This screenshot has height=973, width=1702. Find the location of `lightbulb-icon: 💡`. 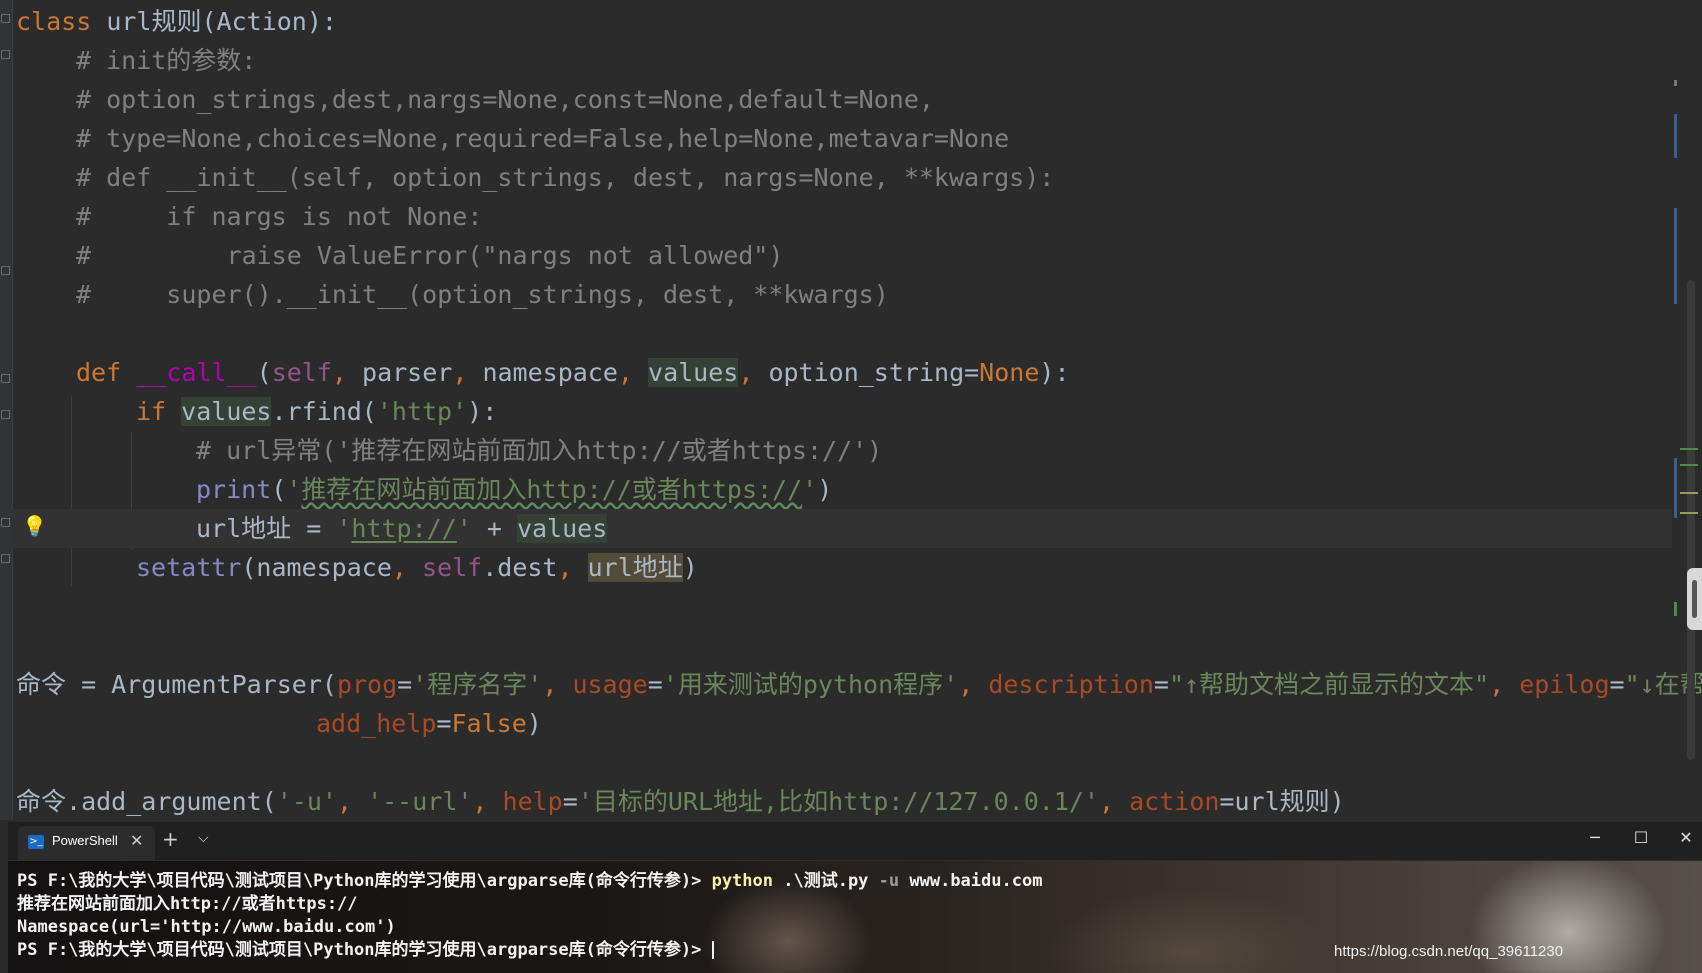

lightbulb-icon: 💡 is located at coordinates (34, 526).